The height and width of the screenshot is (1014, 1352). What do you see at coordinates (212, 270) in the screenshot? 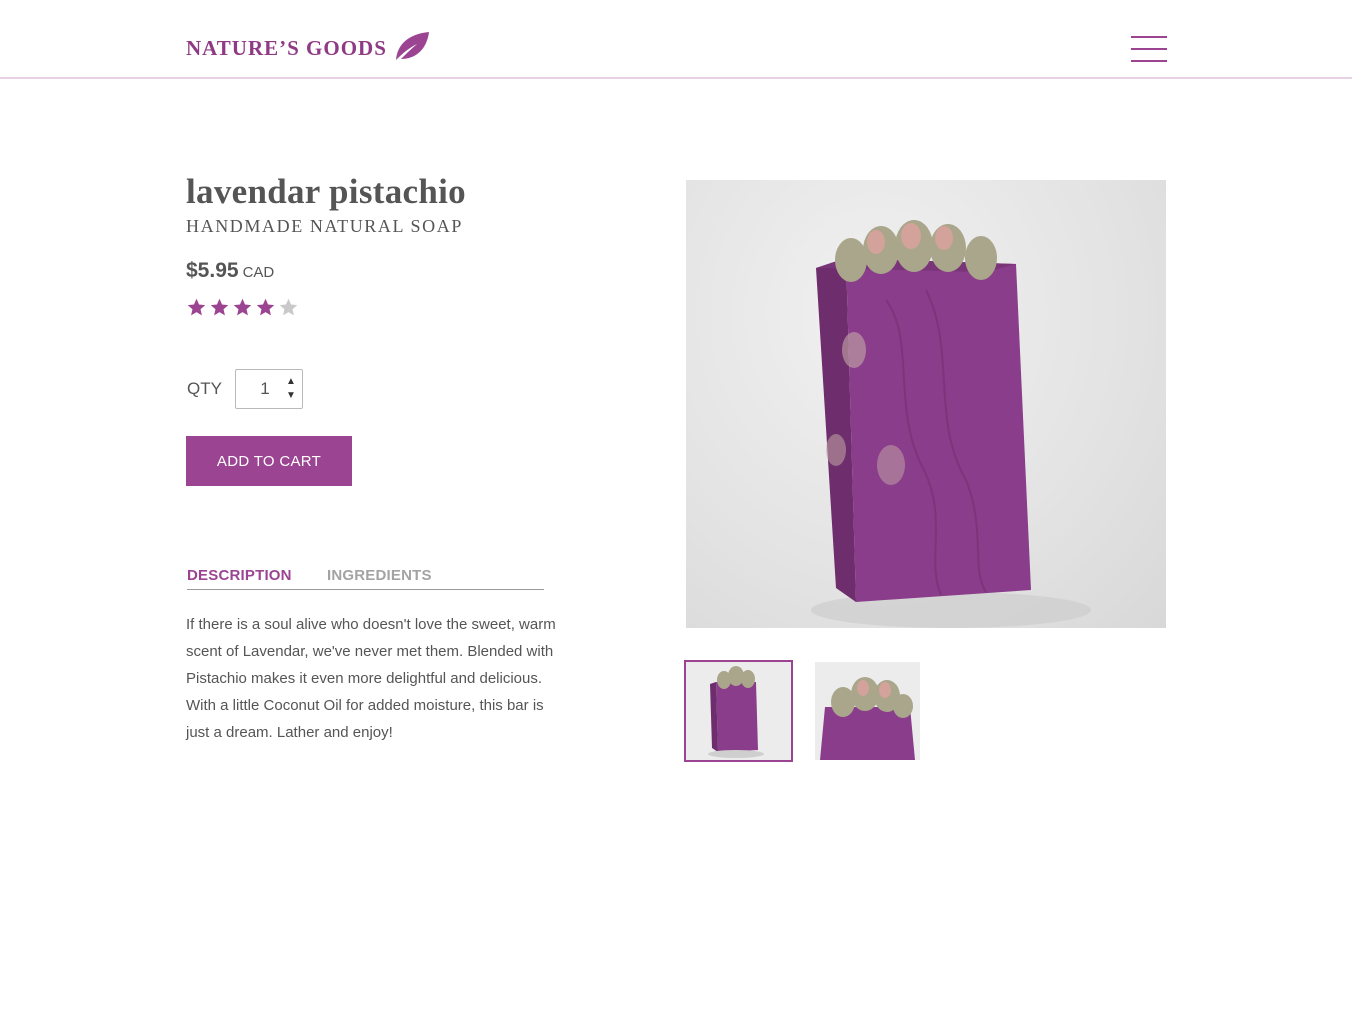
I see `price-amount: $5.95` at bounding box center [212, 270].